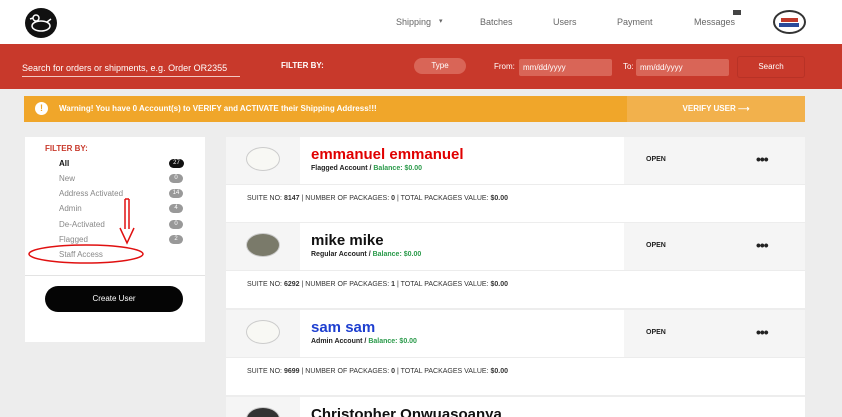  I want to click on account-info: Regular Account / Balance: $0.00, so click(366, 254).